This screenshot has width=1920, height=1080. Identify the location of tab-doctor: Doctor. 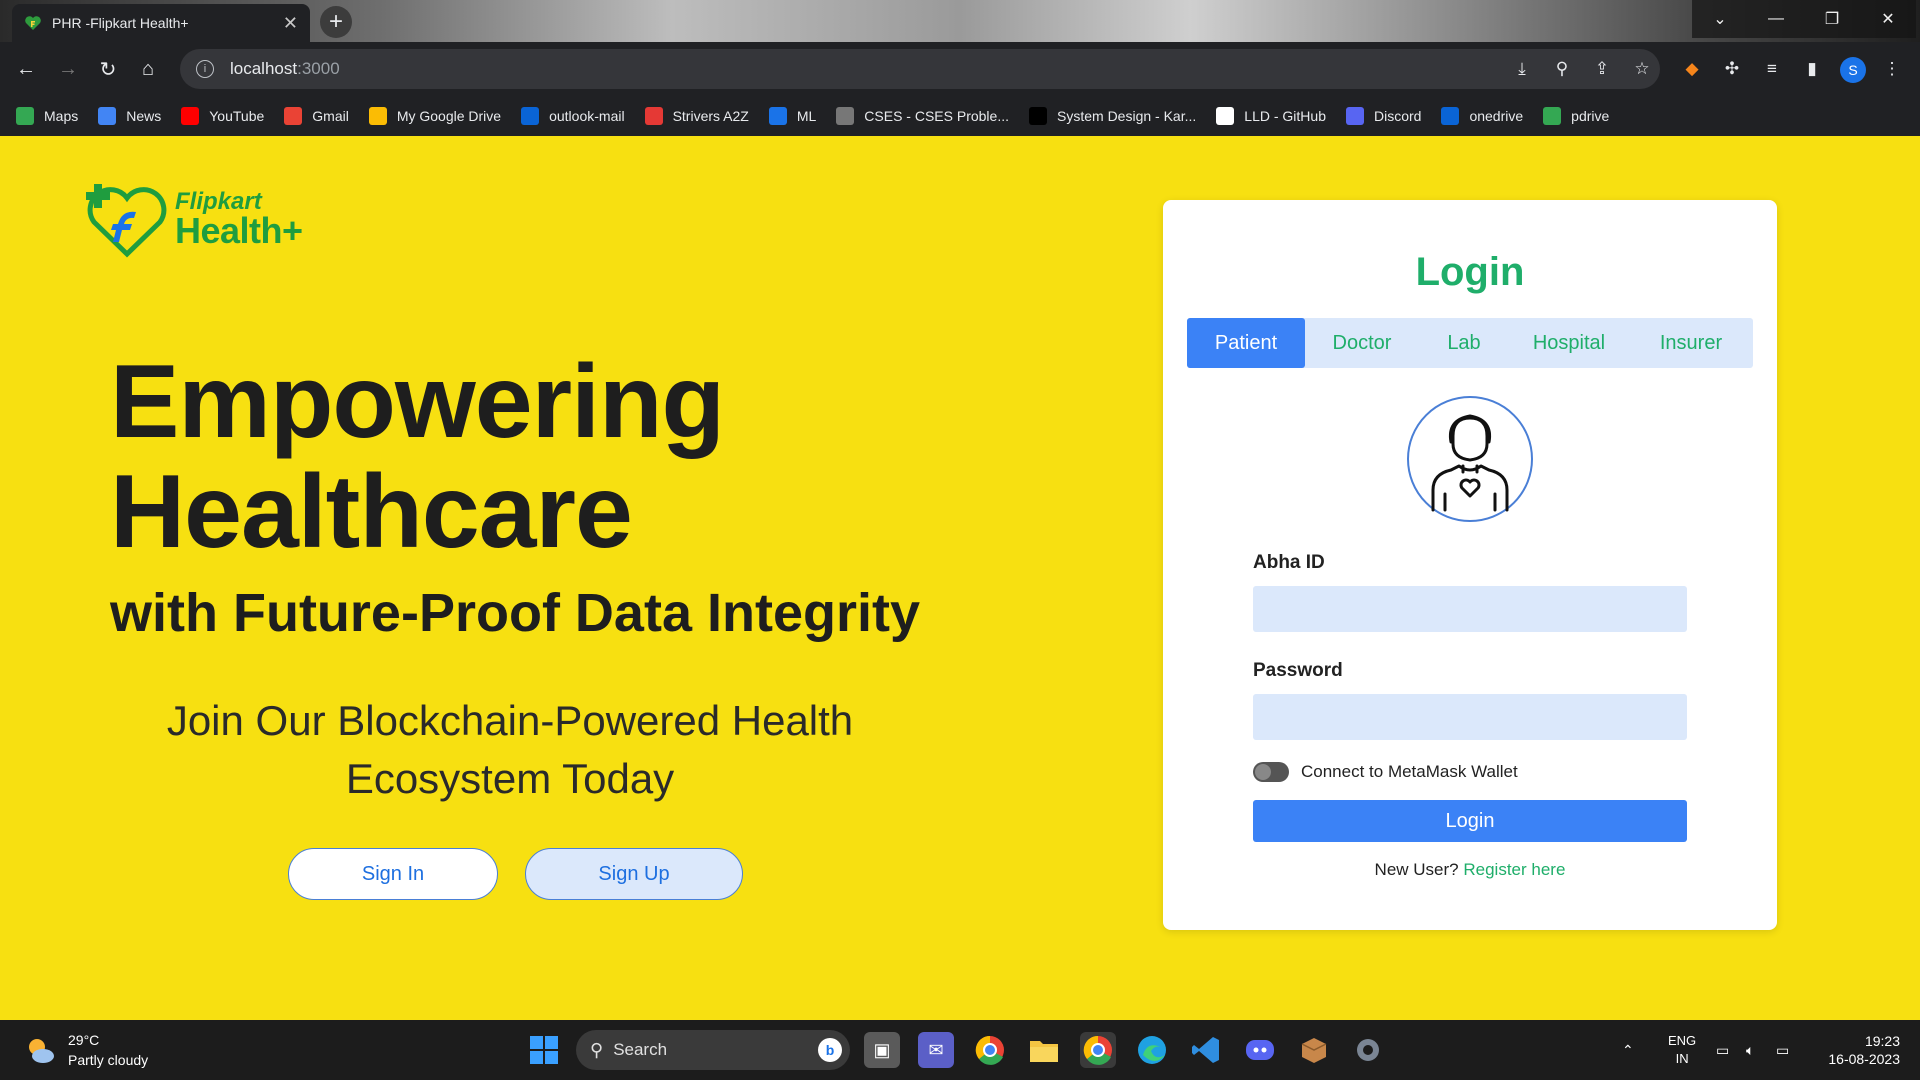
(1362, 343).